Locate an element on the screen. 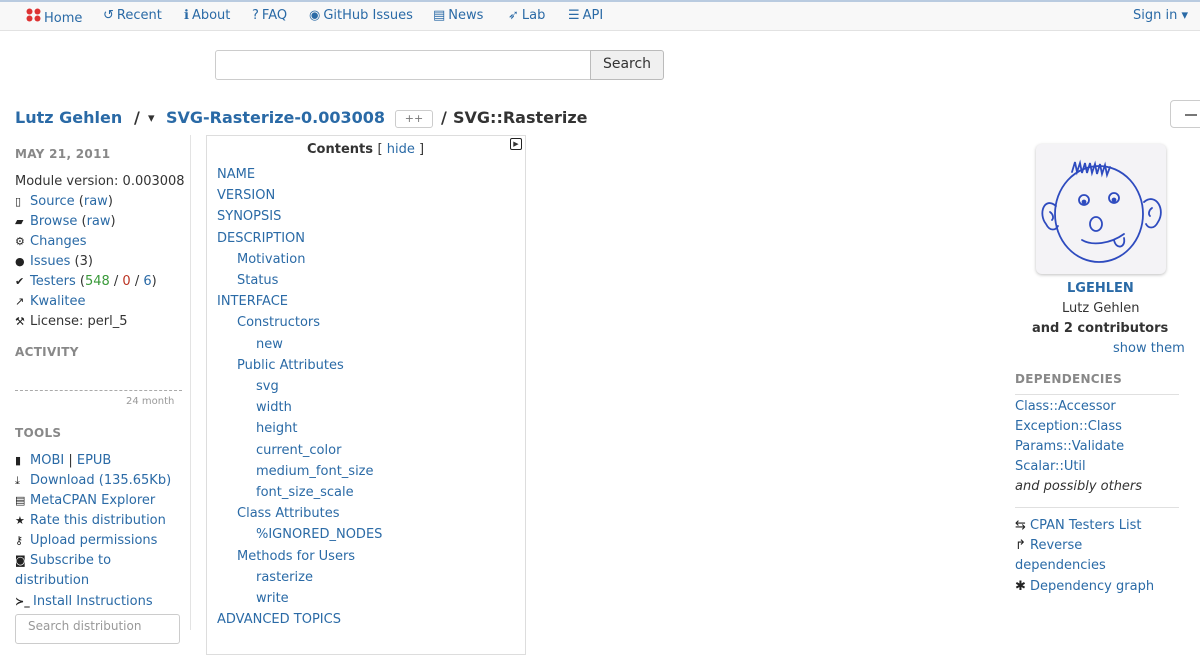  toc-item: Class Attributes is located at coordinates (288, 513).